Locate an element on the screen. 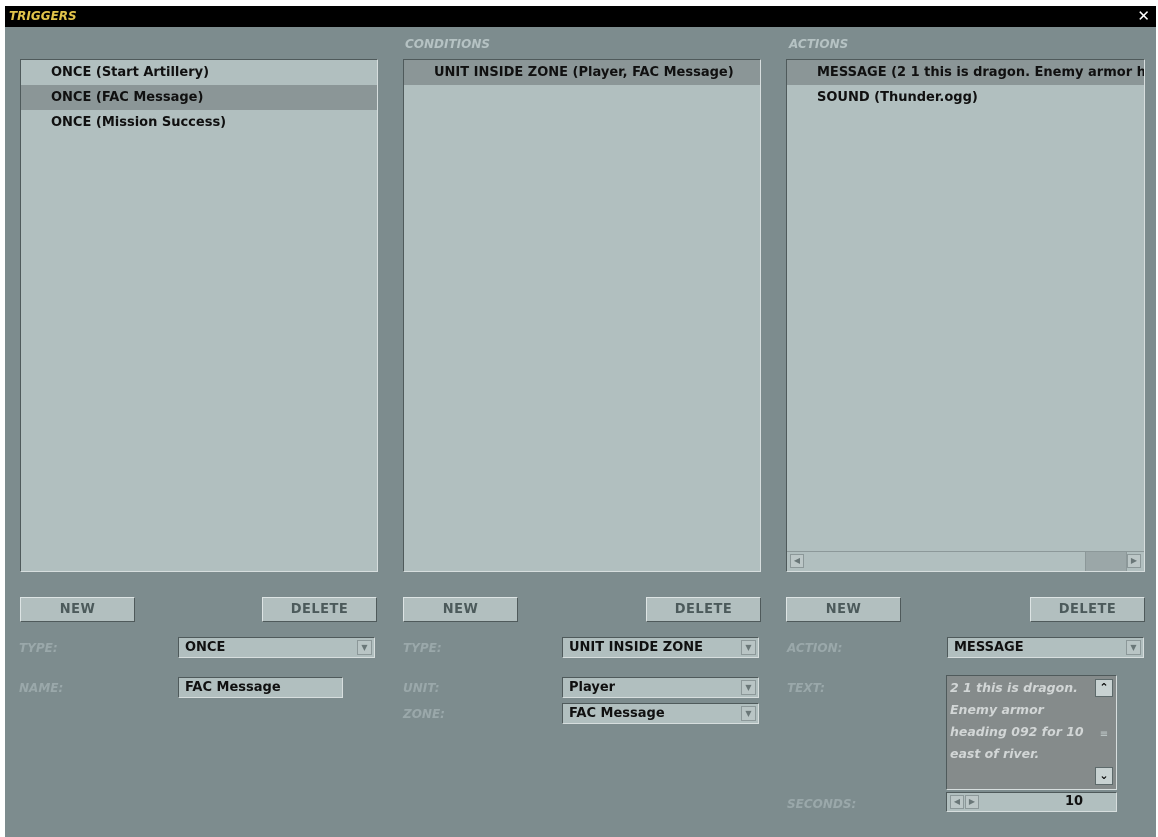  title-bar: TRIGGERS ✕ is located at coordinates (580, 16).